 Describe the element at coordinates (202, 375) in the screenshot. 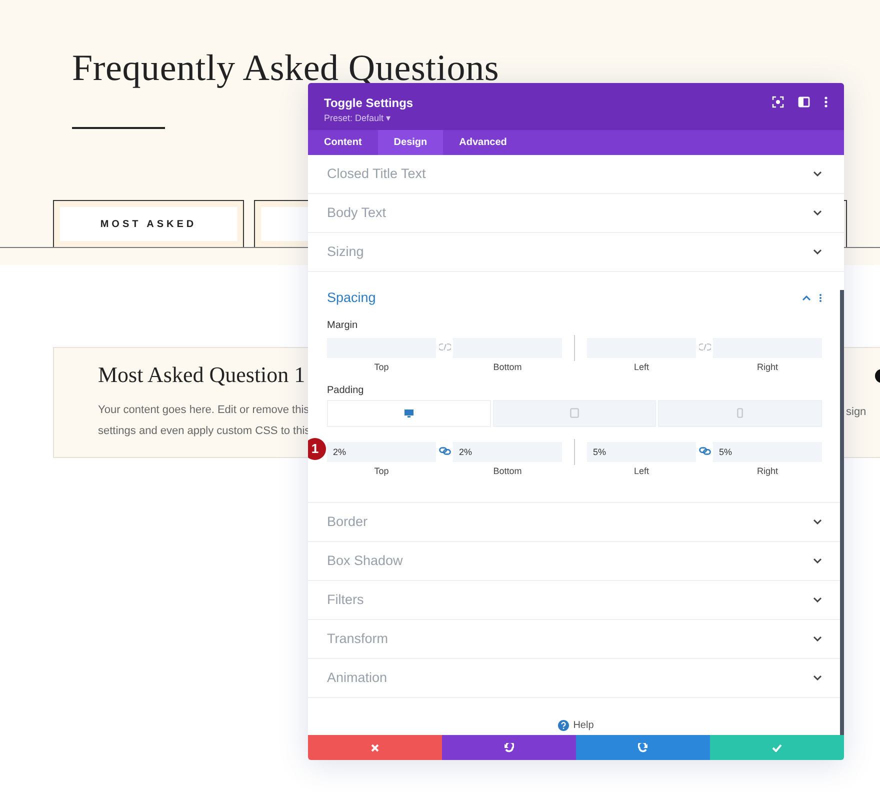

I see `toggle-title: Most Asked Question 1` at that location.